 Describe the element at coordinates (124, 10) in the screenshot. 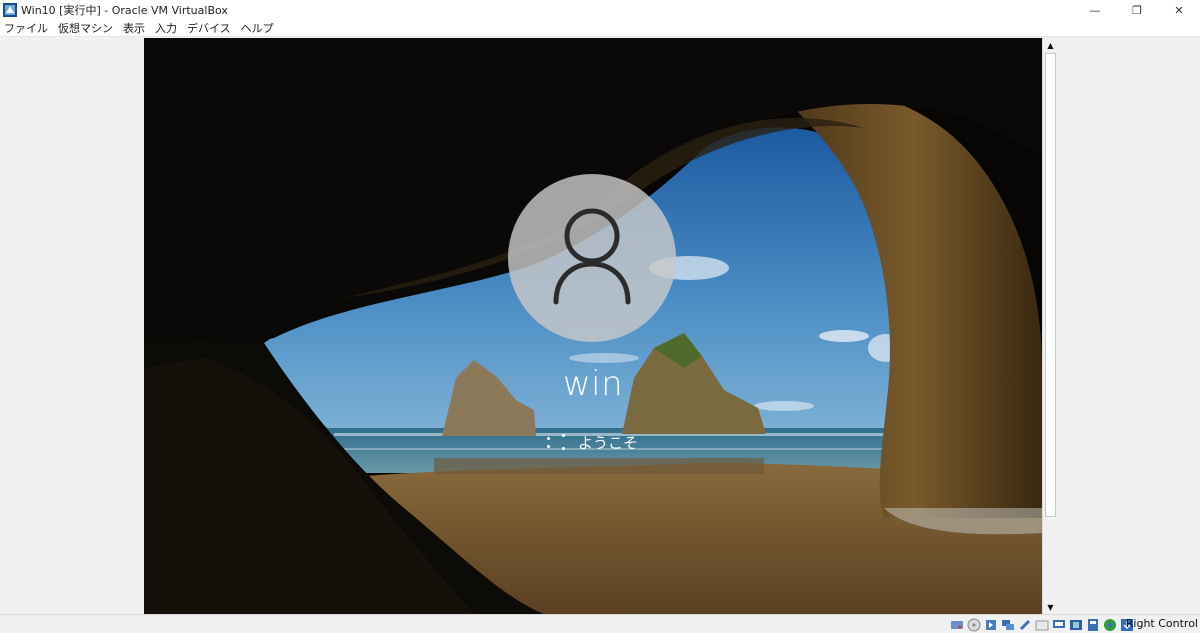

I see `window-title: Win10 [実行中] - Oracle VM VirtualBox` at that location.